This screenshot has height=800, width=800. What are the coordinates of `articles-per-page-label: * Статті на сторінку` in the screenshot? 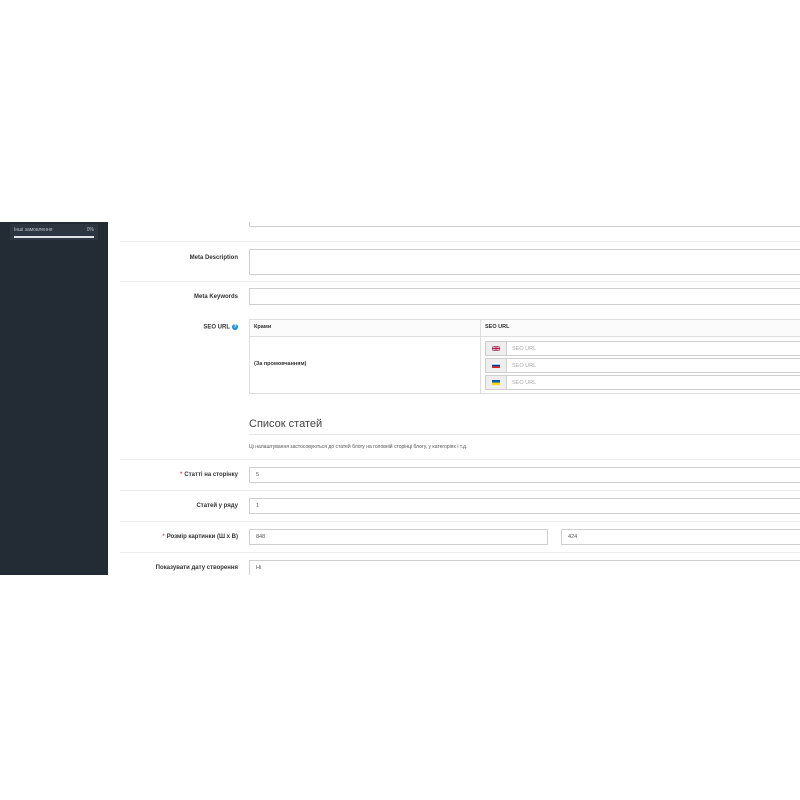 It's located at (209, 475).